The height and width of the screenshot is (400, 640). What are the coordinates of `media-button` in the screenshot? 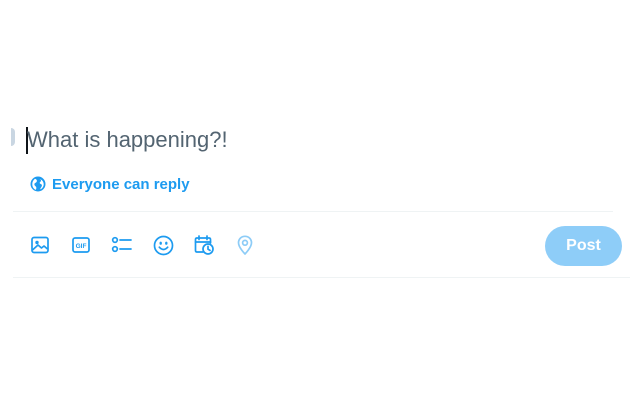 It's located at (40, 245).